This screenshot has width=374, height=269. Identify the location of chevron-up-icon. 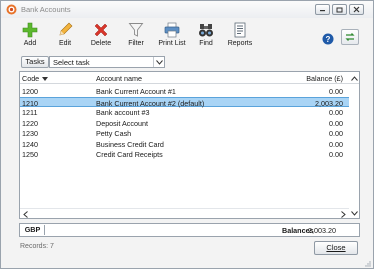
(354, 78).